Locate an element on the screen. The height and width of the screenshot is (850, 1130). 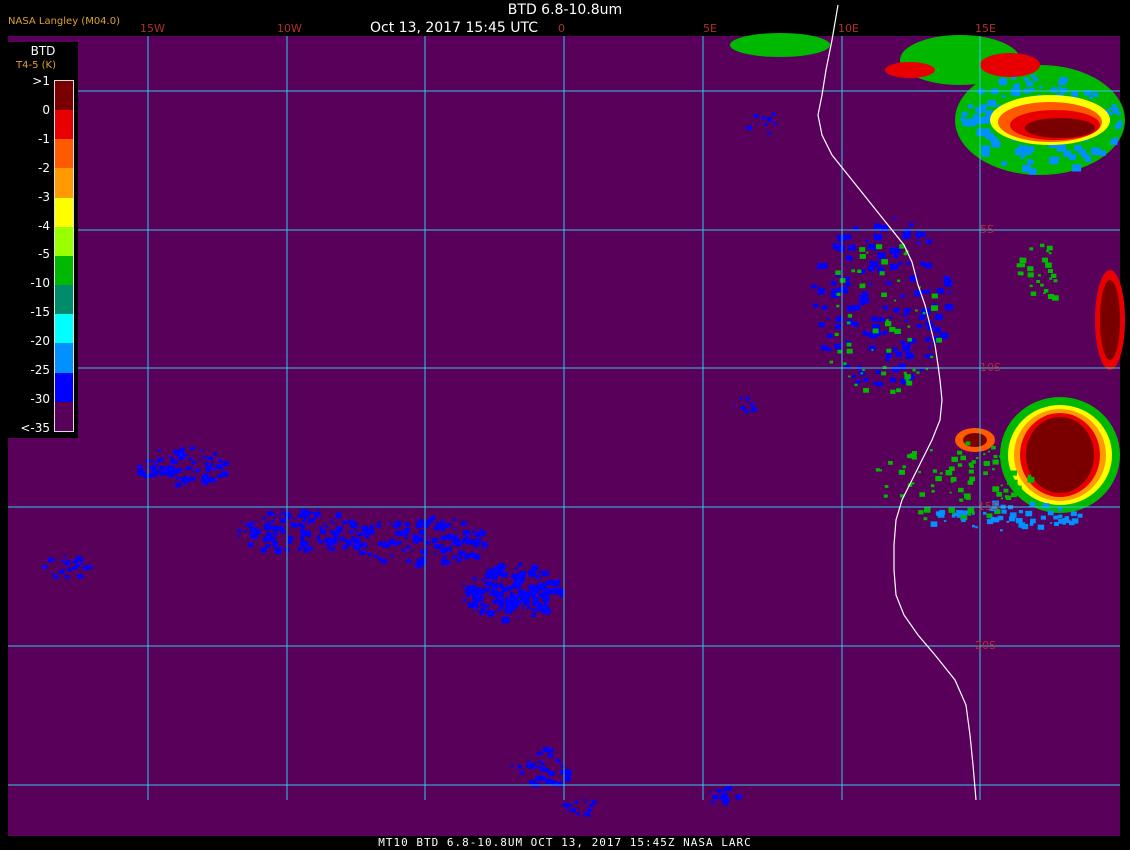
lat-label-5s: 5S is located at coordinates (987, 229).